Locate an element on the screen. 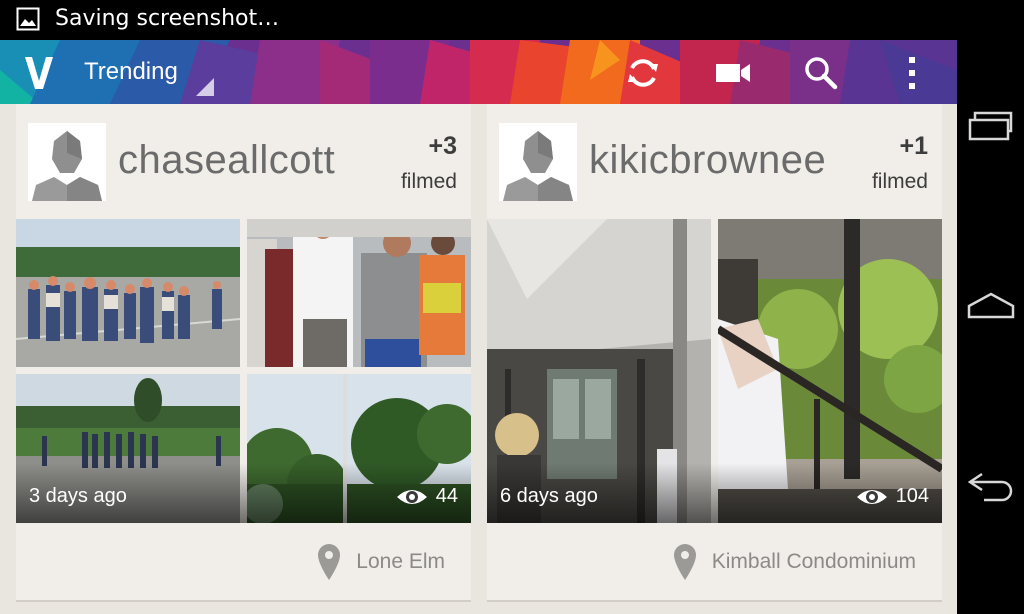  username: chaseallcott is located at coordinates (226, 160).